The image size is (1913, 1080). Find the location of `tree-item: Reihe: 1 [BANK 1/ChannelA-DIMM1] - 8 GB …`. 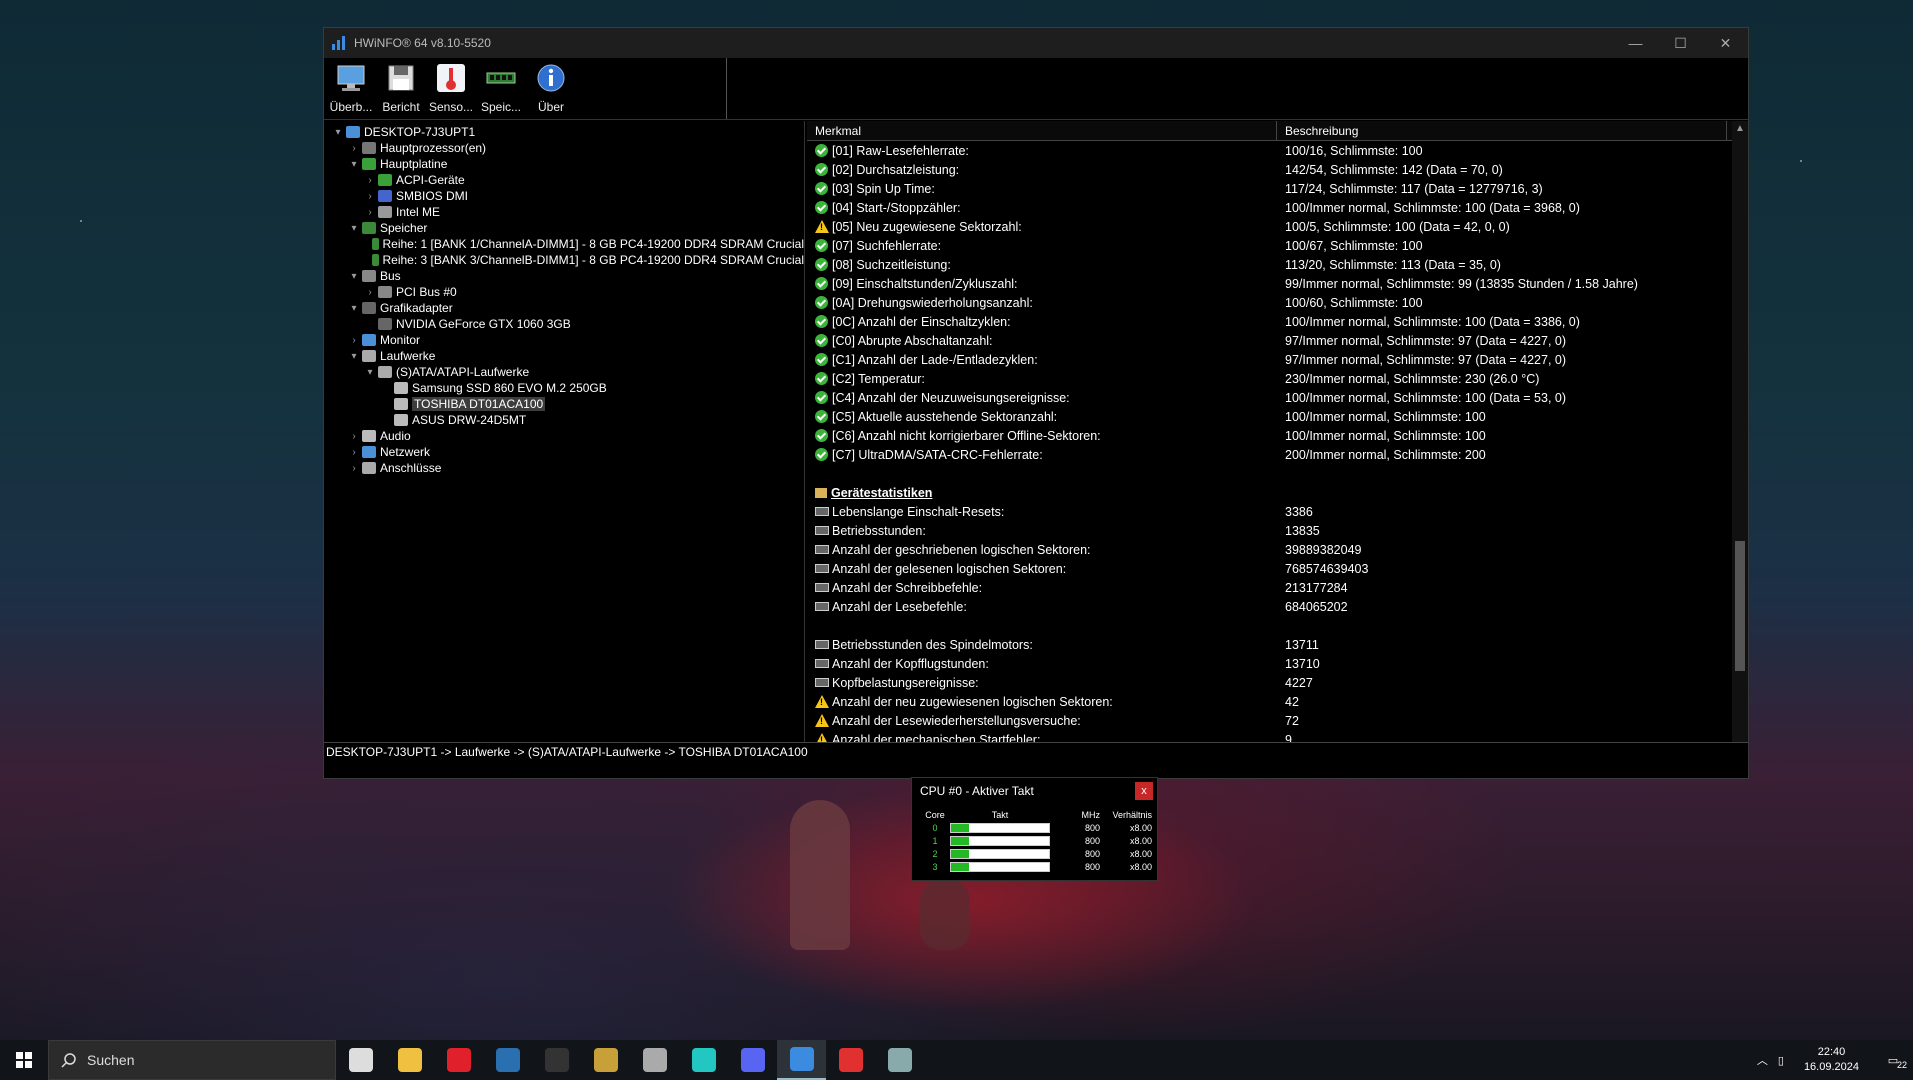

tree-item: Reihe: 1 [BANK 1/ChannelA-DIMM1] - 8 GB … is located at coordinates (564, 244).